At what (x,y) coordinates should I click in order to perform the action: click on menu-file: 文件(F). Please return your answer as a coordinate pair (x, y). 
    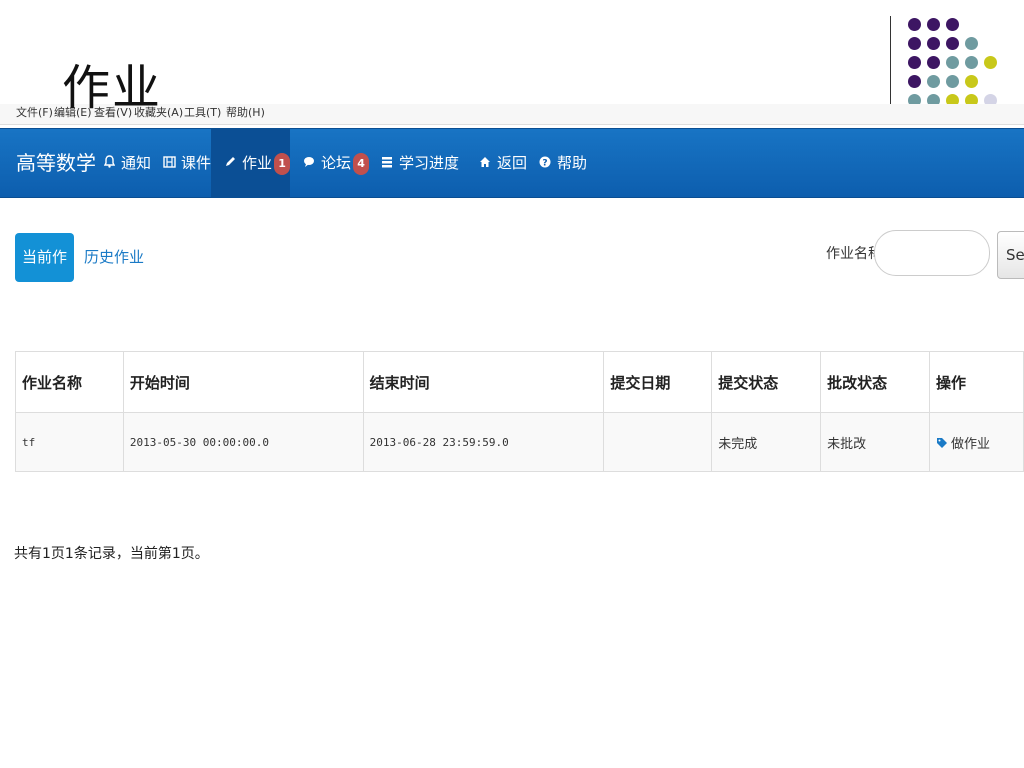
    Looking at the image, I should click on (34, 112).